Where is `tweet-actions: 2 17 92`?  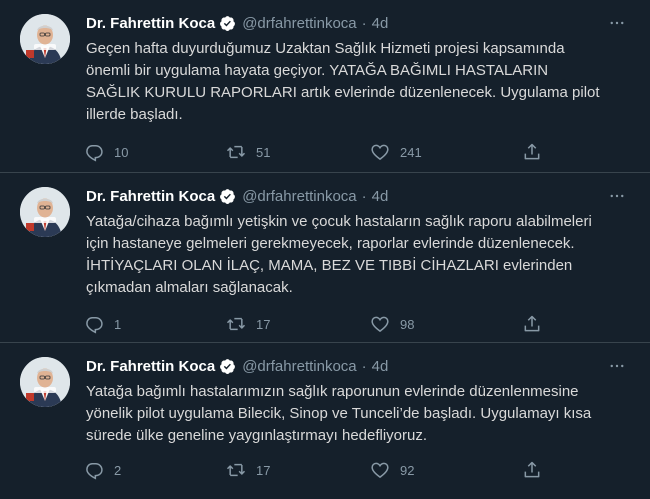 tweet-actions: 2 17 92 is located at coordinates (318, 470).